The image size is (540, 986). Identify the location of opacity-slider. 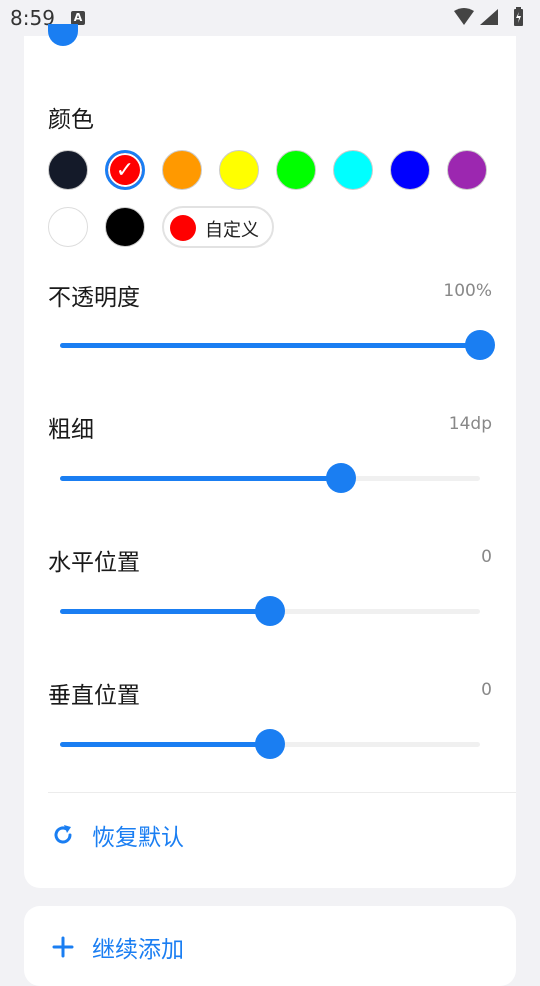
(277, 345).